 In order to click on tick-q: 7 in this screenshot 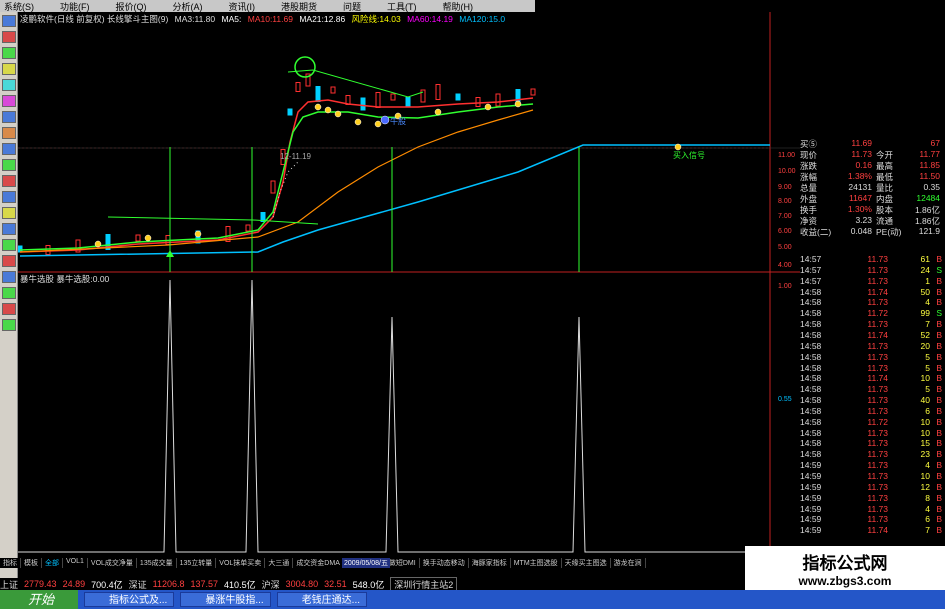, I will do `click(927, 324)`.